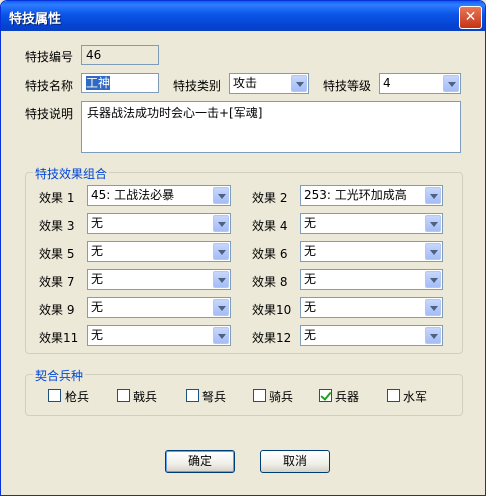 This screenshot has height=496, width=486. Describe the element at coordinates (120, 83) in the screenshot. I see `name-field: 工神` at that location.